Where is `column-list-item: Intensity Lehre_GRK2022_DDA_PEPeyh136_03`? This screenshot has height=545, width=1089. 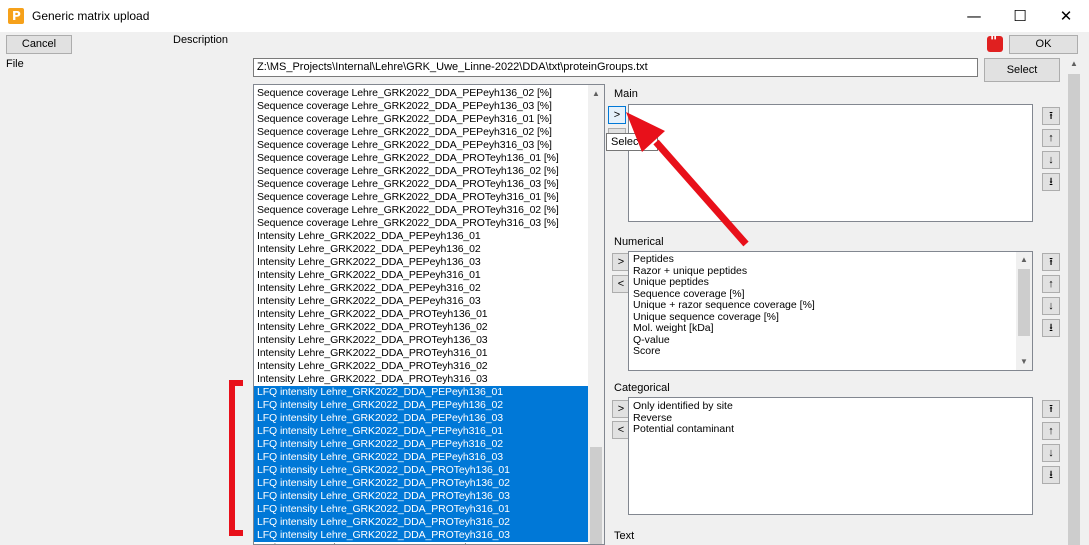
column-list-item: Intensity Lehre_GRK2022_DDA_PEPeyh136_03 is located at coordinates (422, 262).